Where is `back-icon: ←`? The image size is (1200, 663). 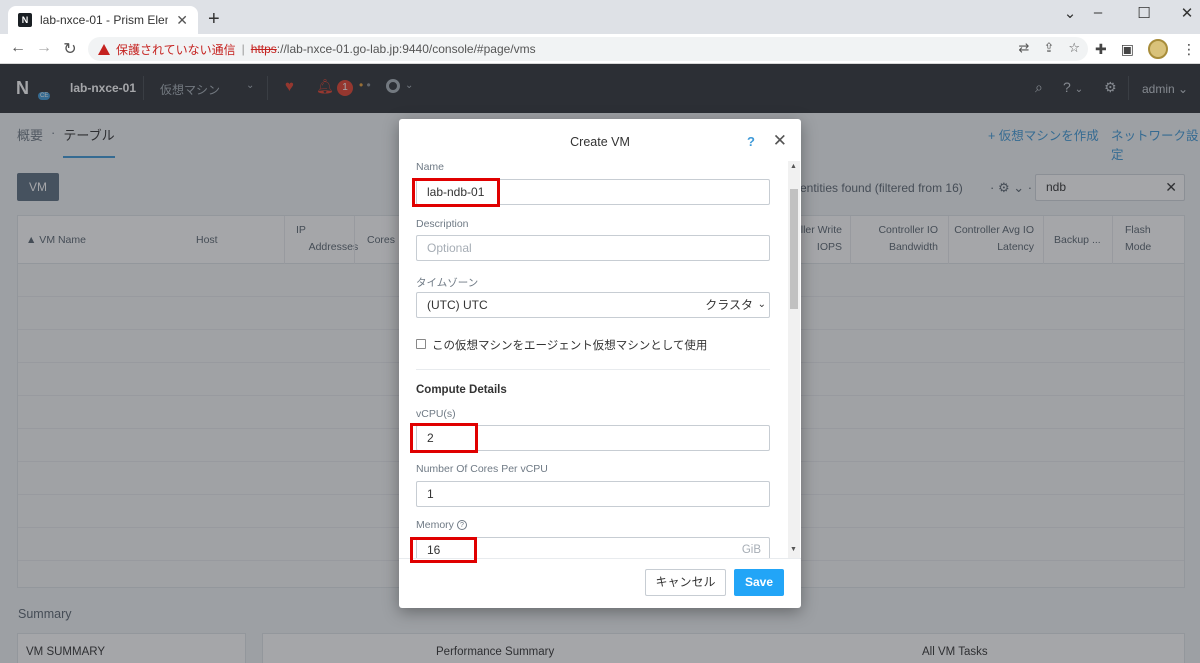
back-icon: ← is located at coordinates (18, 48).